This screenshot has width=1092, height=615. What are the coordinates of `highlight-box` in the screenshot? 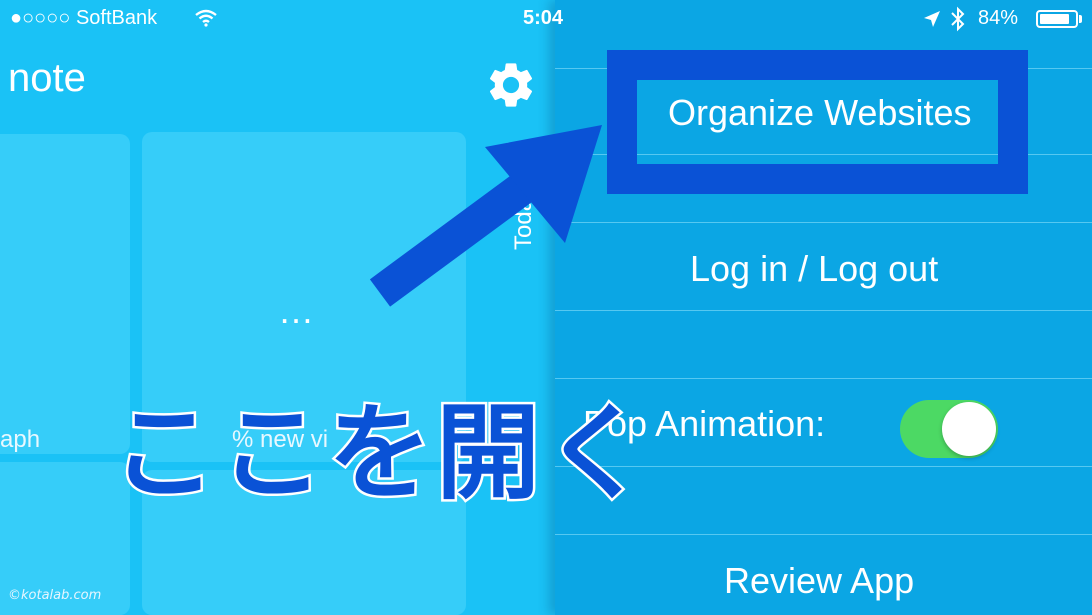 It's located at (817, 122).